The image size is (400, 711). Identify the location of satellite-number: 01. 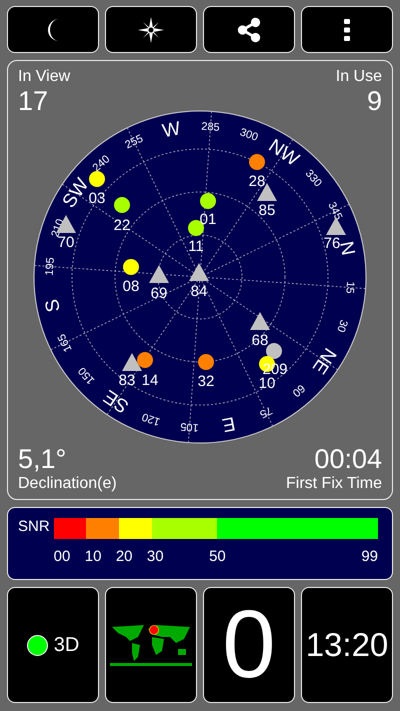
(208, 219).